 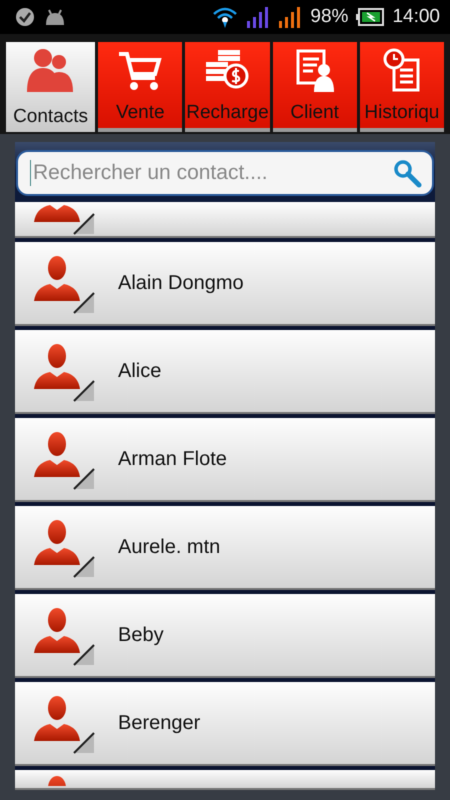 I want to click on check-bubble-icon, so click(x=25, y=17).